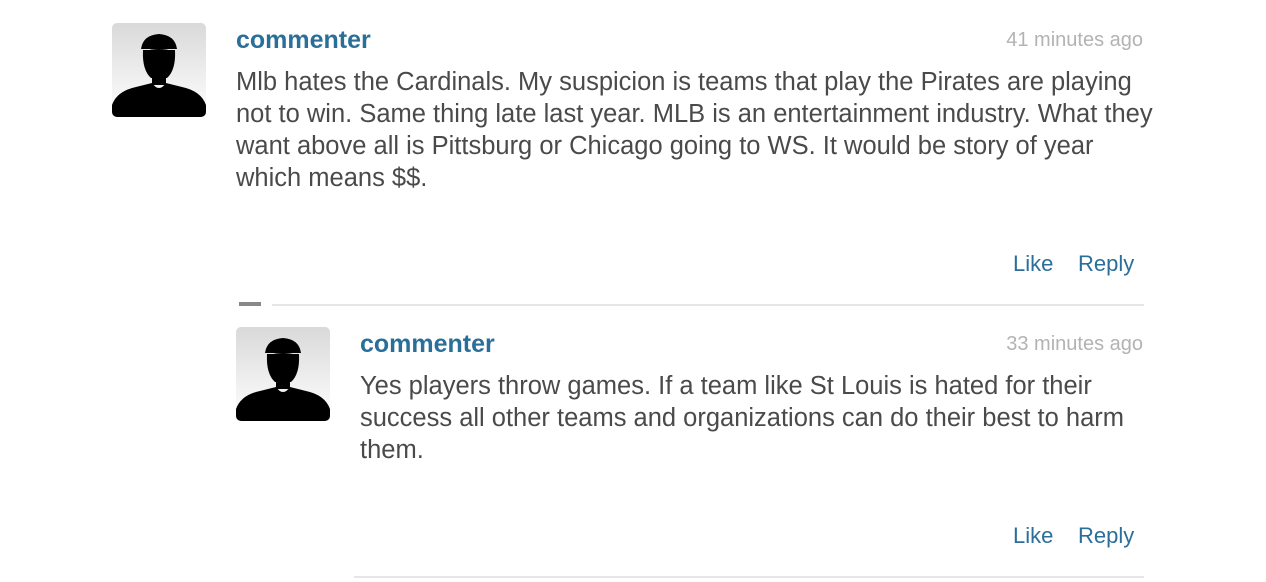 This screenshot has width=1266, height=582. What do you see at coordinates (1074, 344) in the screenshot?
I see `comment-timestamp: 33 minutes ago` at bounding box center [1074, 344].